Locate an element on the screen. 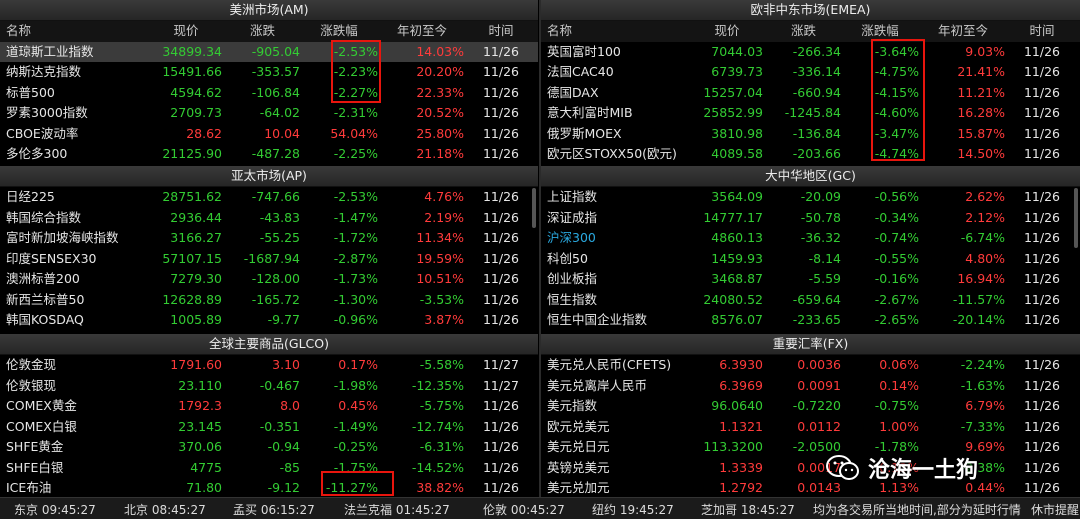  cell-name: SHFE白银 is located at coordinates (35, 467).